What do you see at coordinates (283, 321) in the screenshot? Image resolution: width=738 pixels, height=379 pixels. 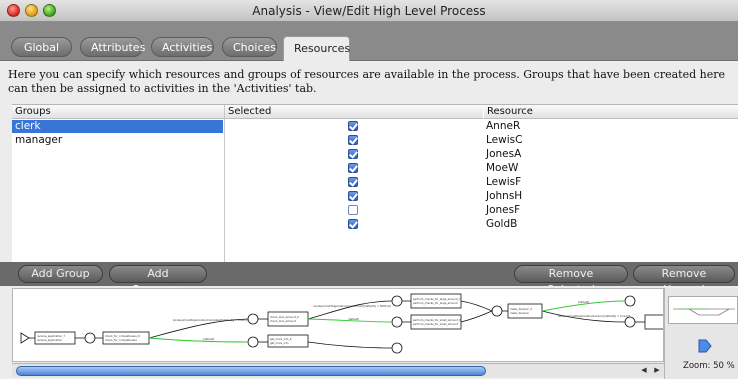 I see `node-label: check_loan_amount` at bounding box center [283, 321].